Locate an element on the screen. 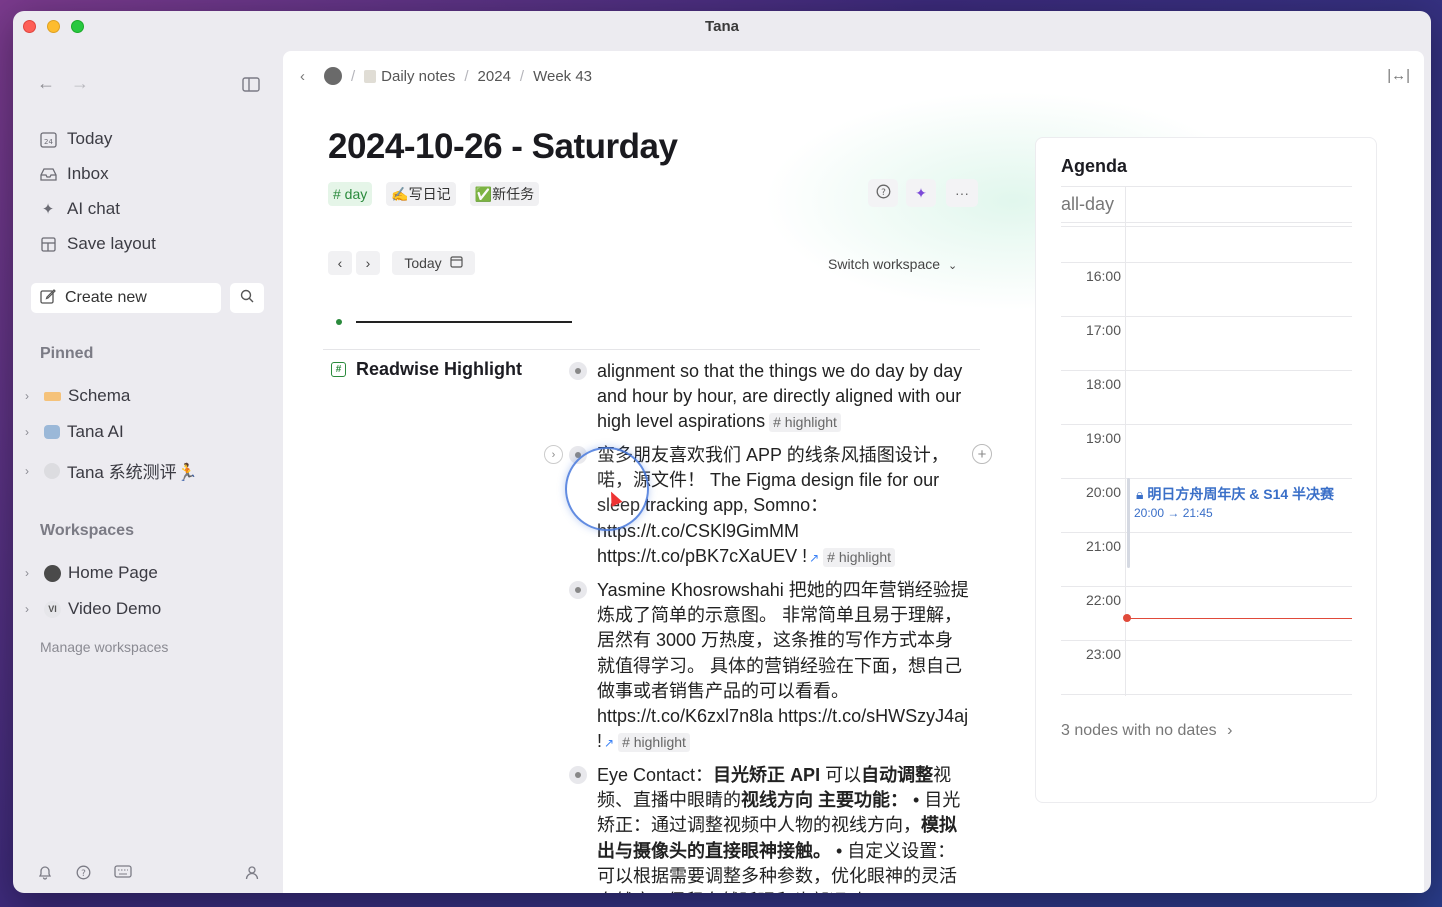 The width and height of the screenshot is (1442, 907). back-arrow-icon: ← is located at coordinates (46, 83).